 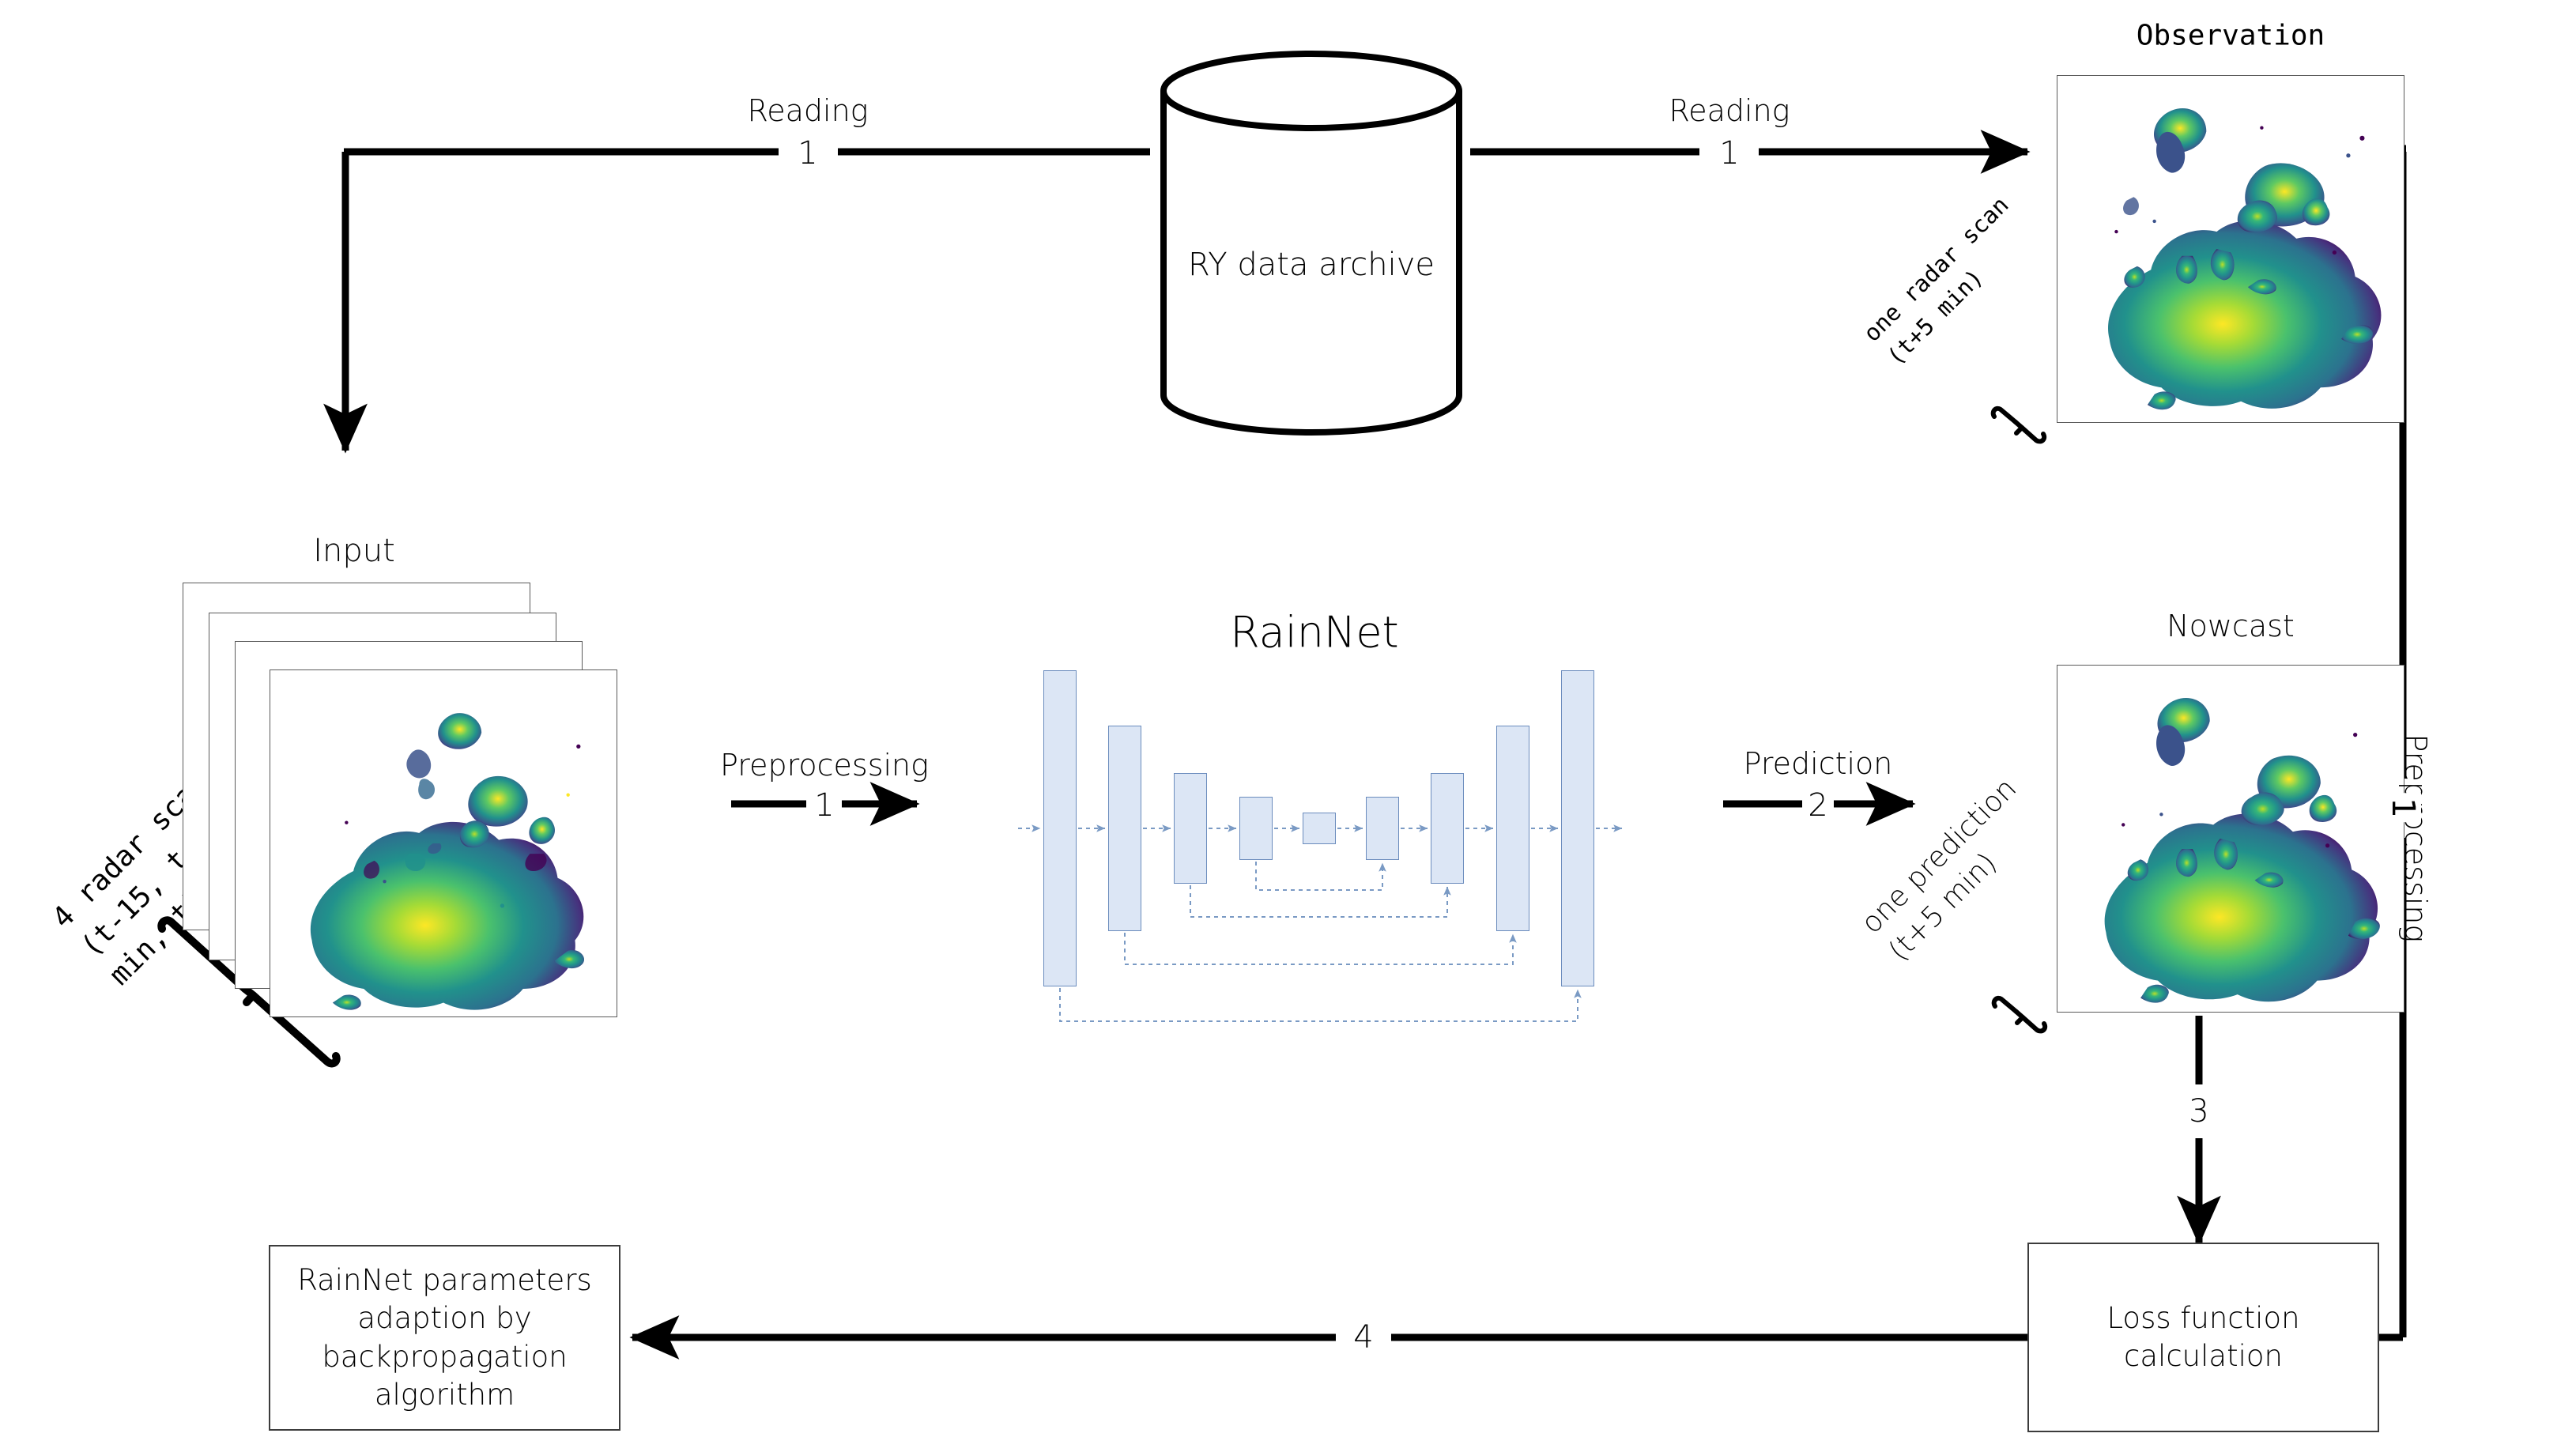 I want to click on input-title: Input, so click(x=354, y=551).